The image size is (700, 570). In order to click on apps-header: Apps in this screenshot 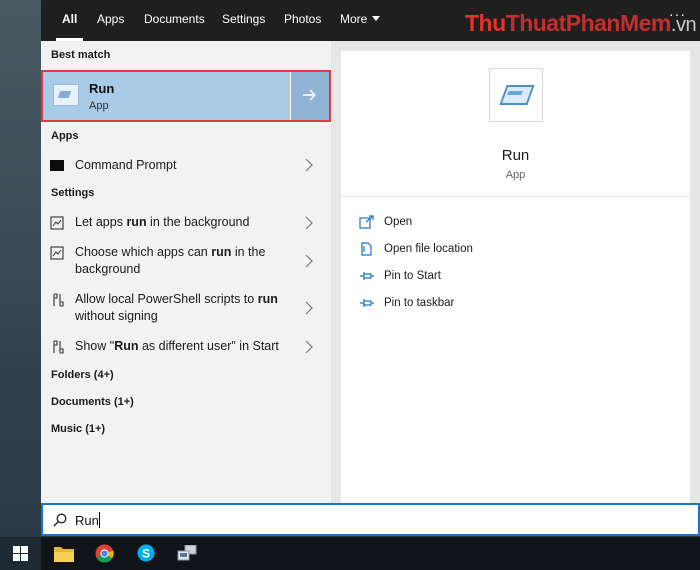, I will do `click(65, 136)`.